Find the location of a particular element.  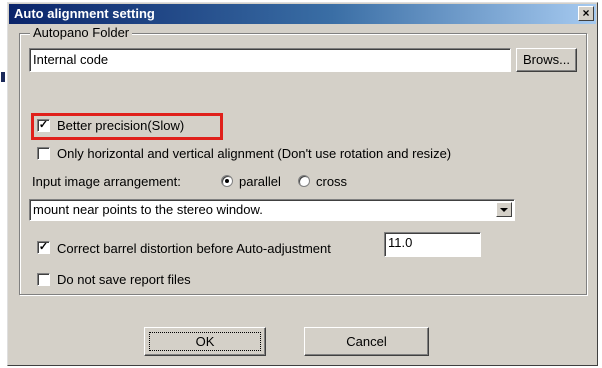

mount-dropdown: mount near points to the stereo window. is located at coordinates (272, 210).